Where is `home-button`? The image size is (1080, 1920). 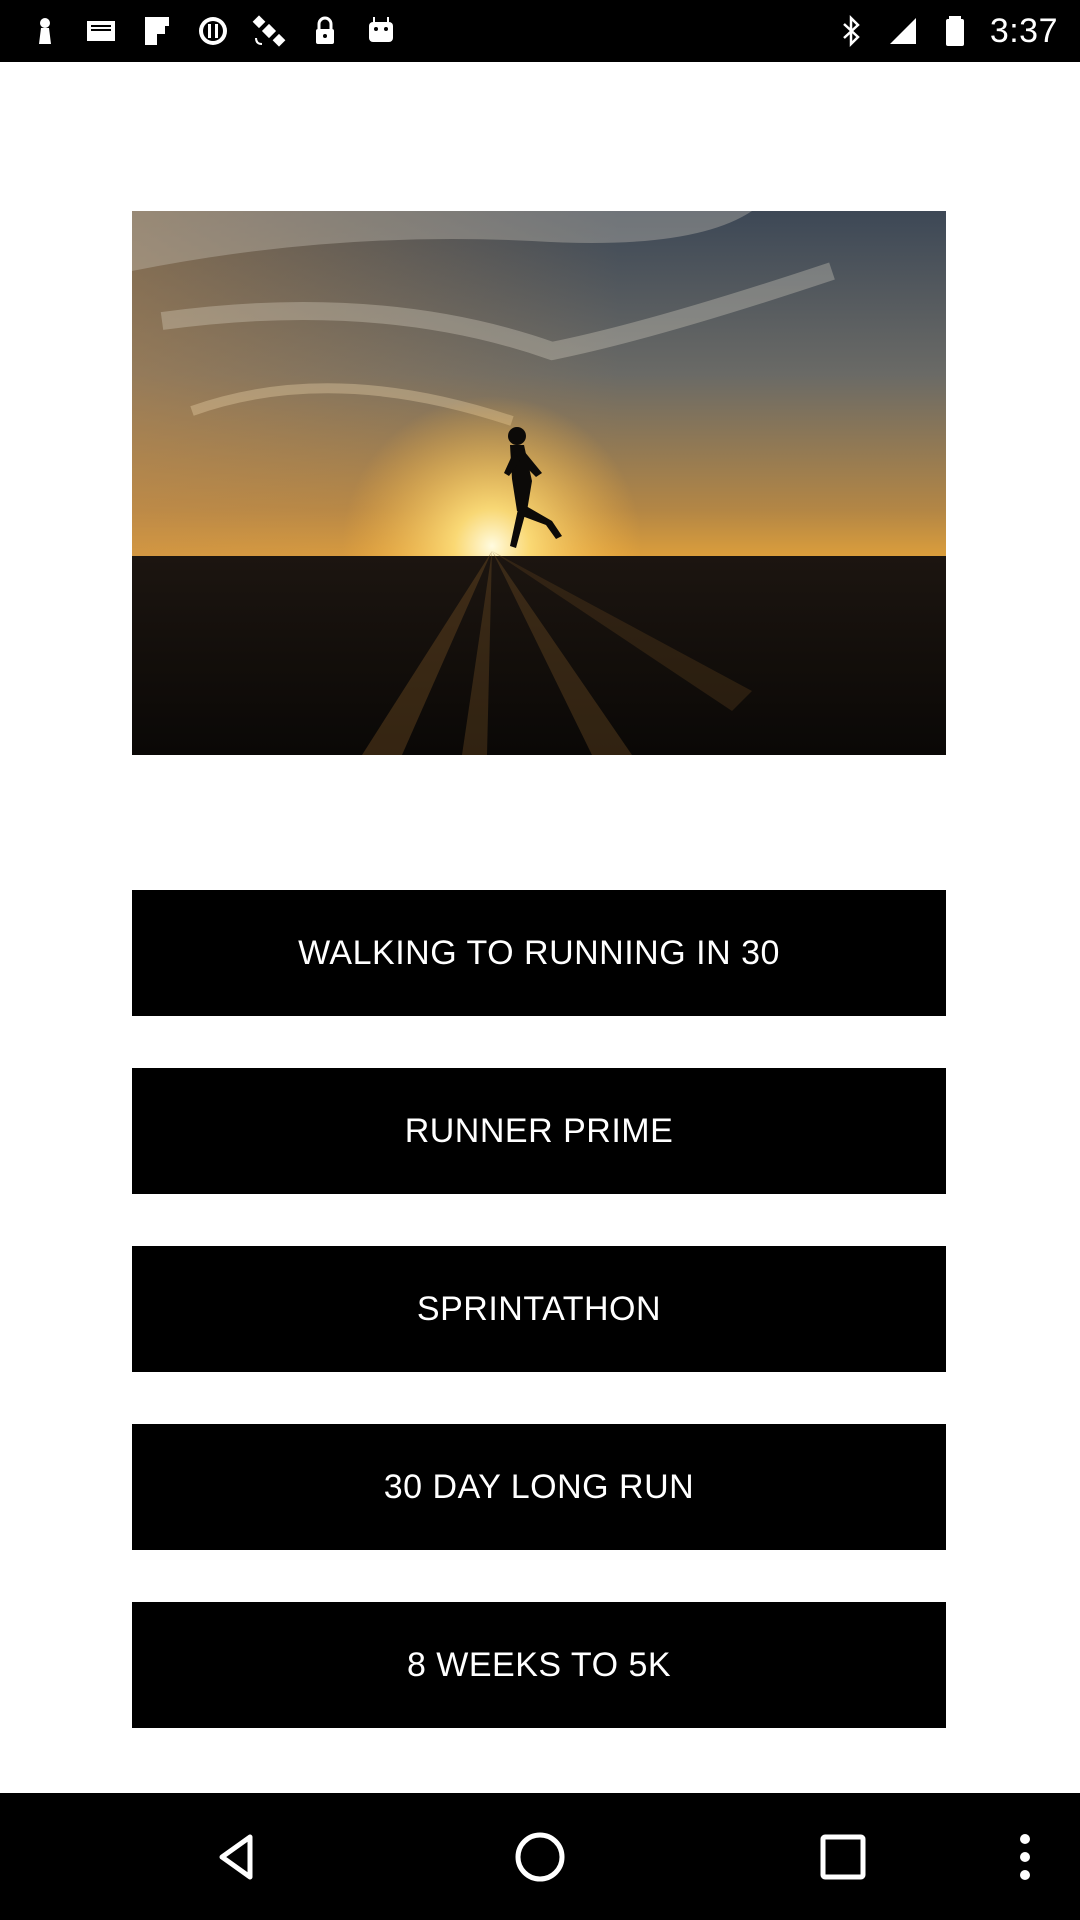 home-button is located at coordinates (540, 1856).